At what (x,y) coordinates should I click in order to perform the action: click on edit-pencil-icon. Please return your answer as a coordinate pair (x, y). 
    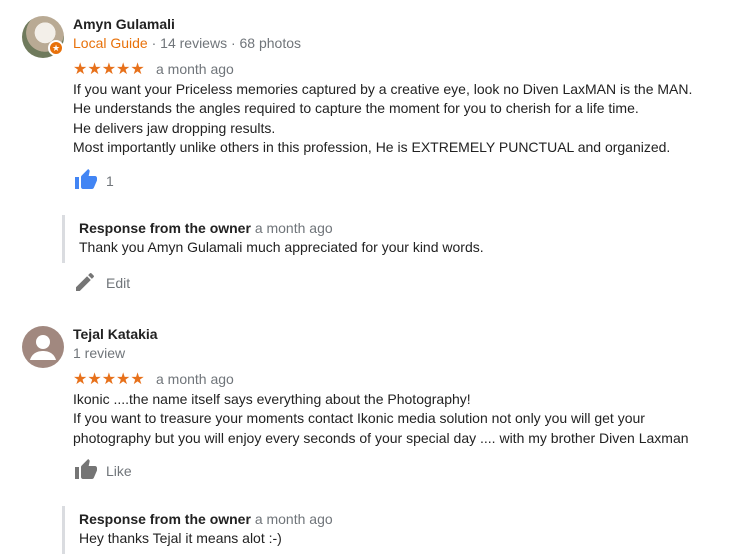
    Looking at the image, I should click on (85, 281).